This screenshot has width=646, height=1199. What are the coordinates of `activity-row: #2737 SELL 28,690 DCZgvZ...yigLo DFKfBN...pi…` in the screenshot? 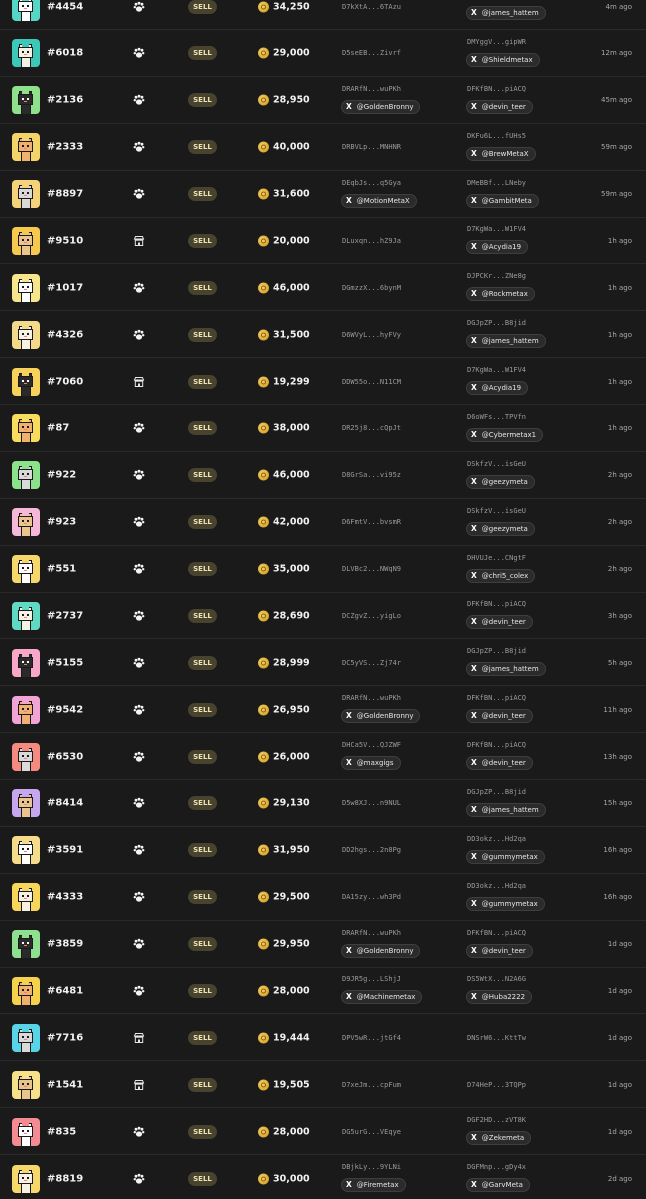 It's located at (323, 616).